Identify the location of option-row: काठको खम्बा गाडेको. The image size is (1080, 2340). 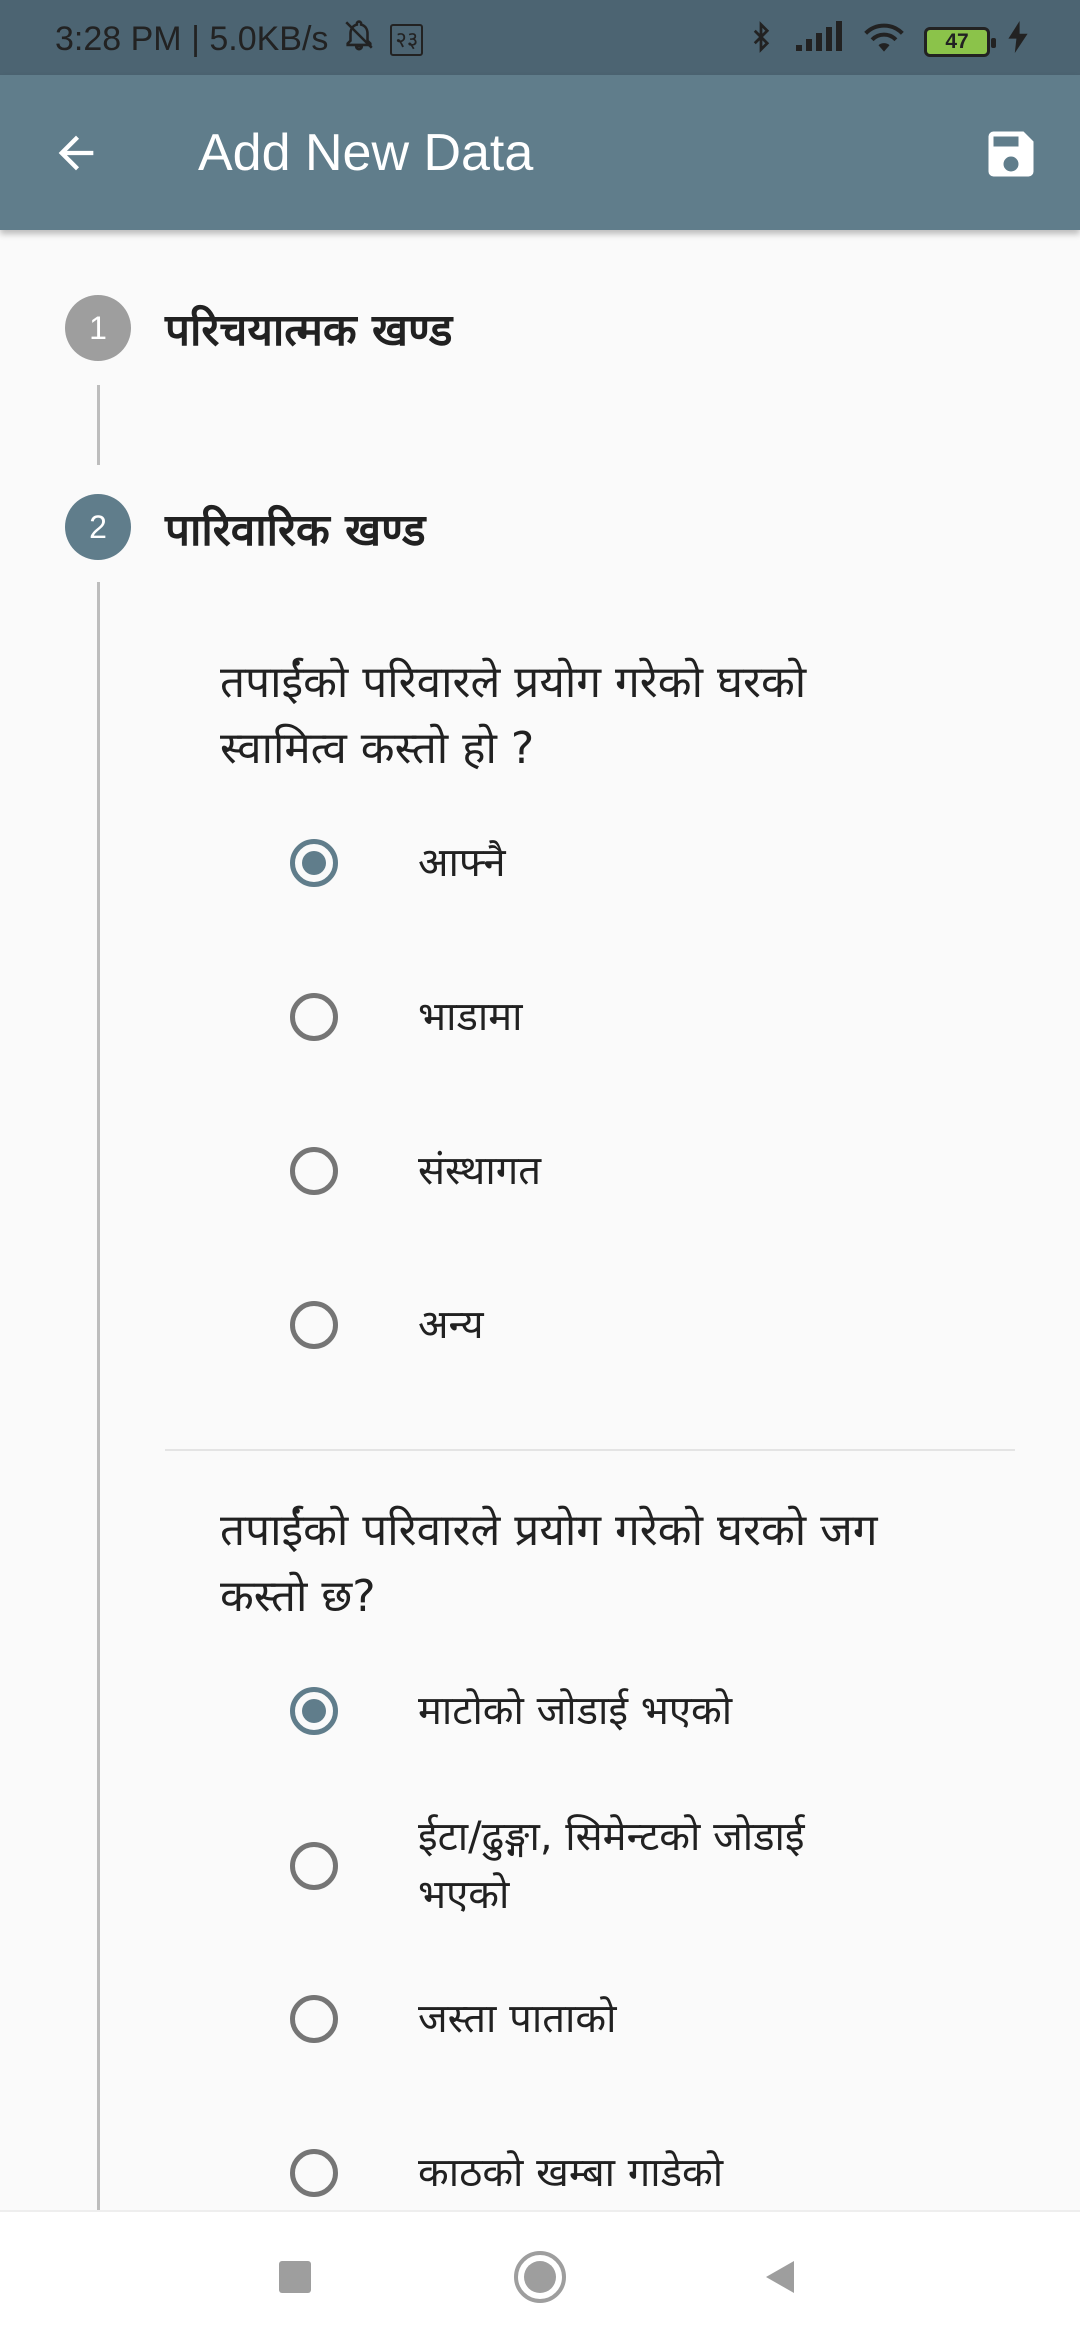
(640, 2173).